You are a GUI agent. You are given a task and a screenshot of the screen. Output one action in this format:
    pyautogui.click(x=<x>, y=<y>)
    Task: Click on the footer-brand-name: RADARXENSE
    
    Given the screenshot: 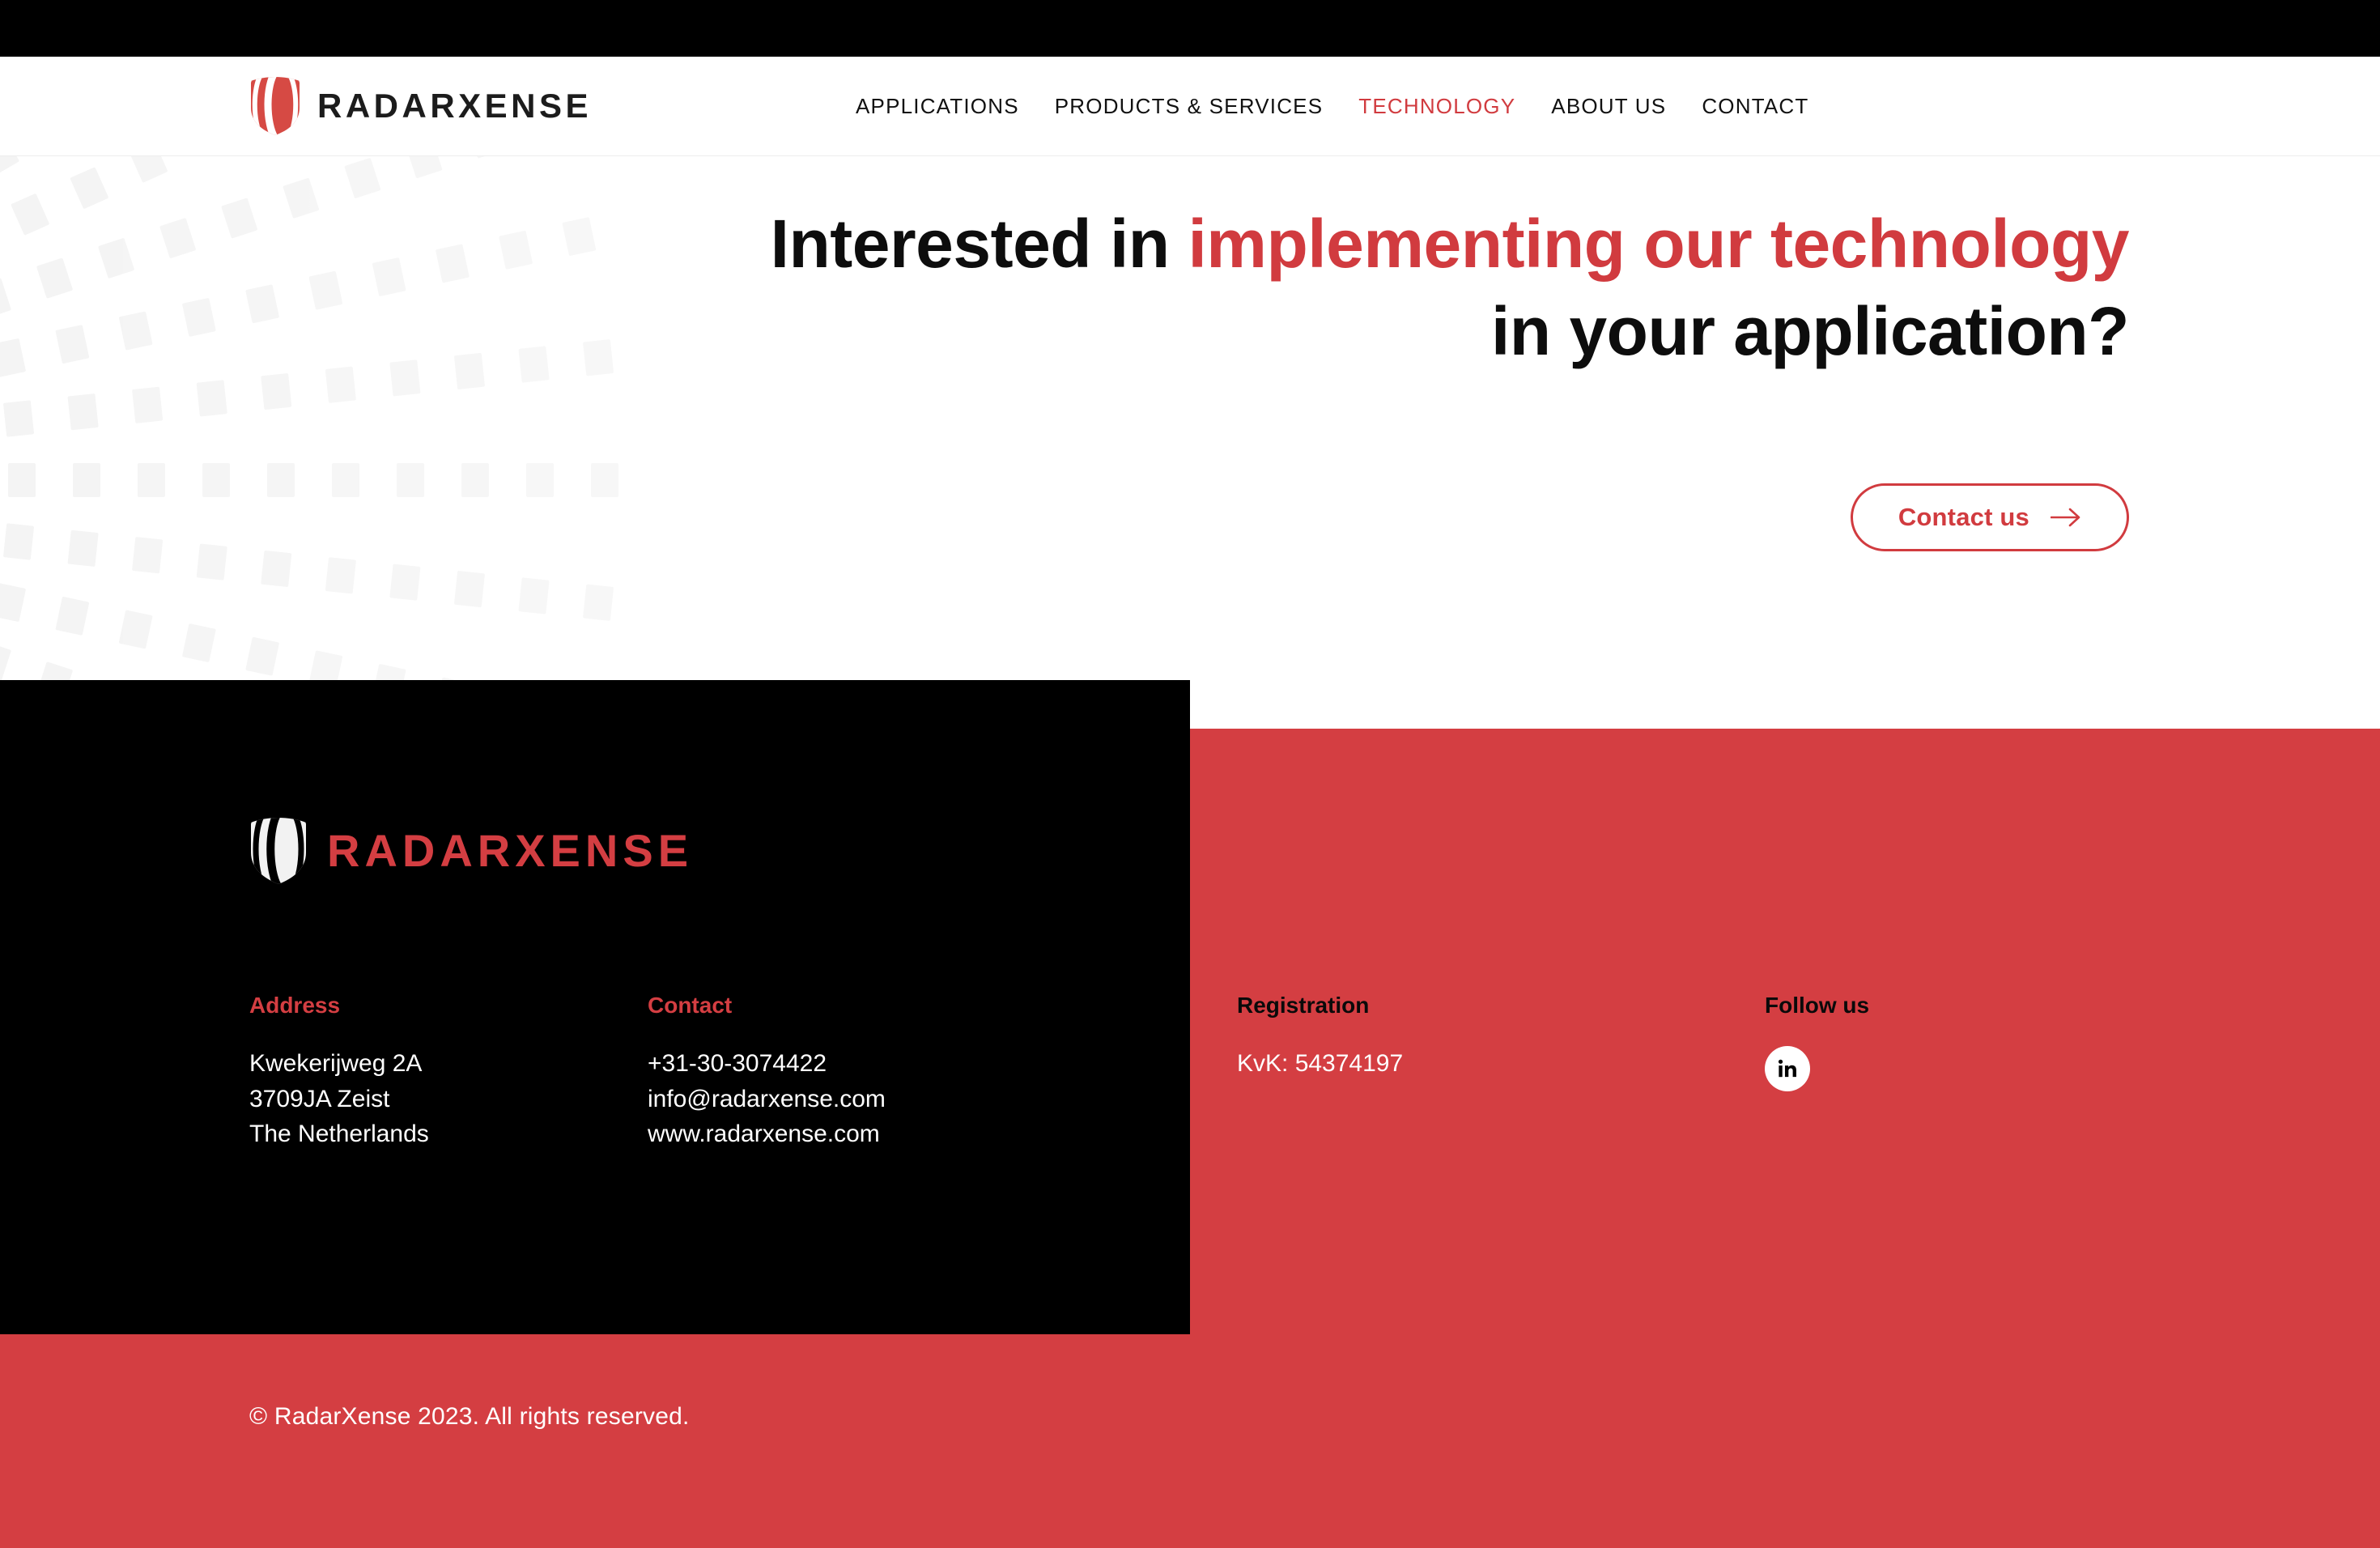 What is the action you would take?
    pyautogui.click(x=510, y=851)
    